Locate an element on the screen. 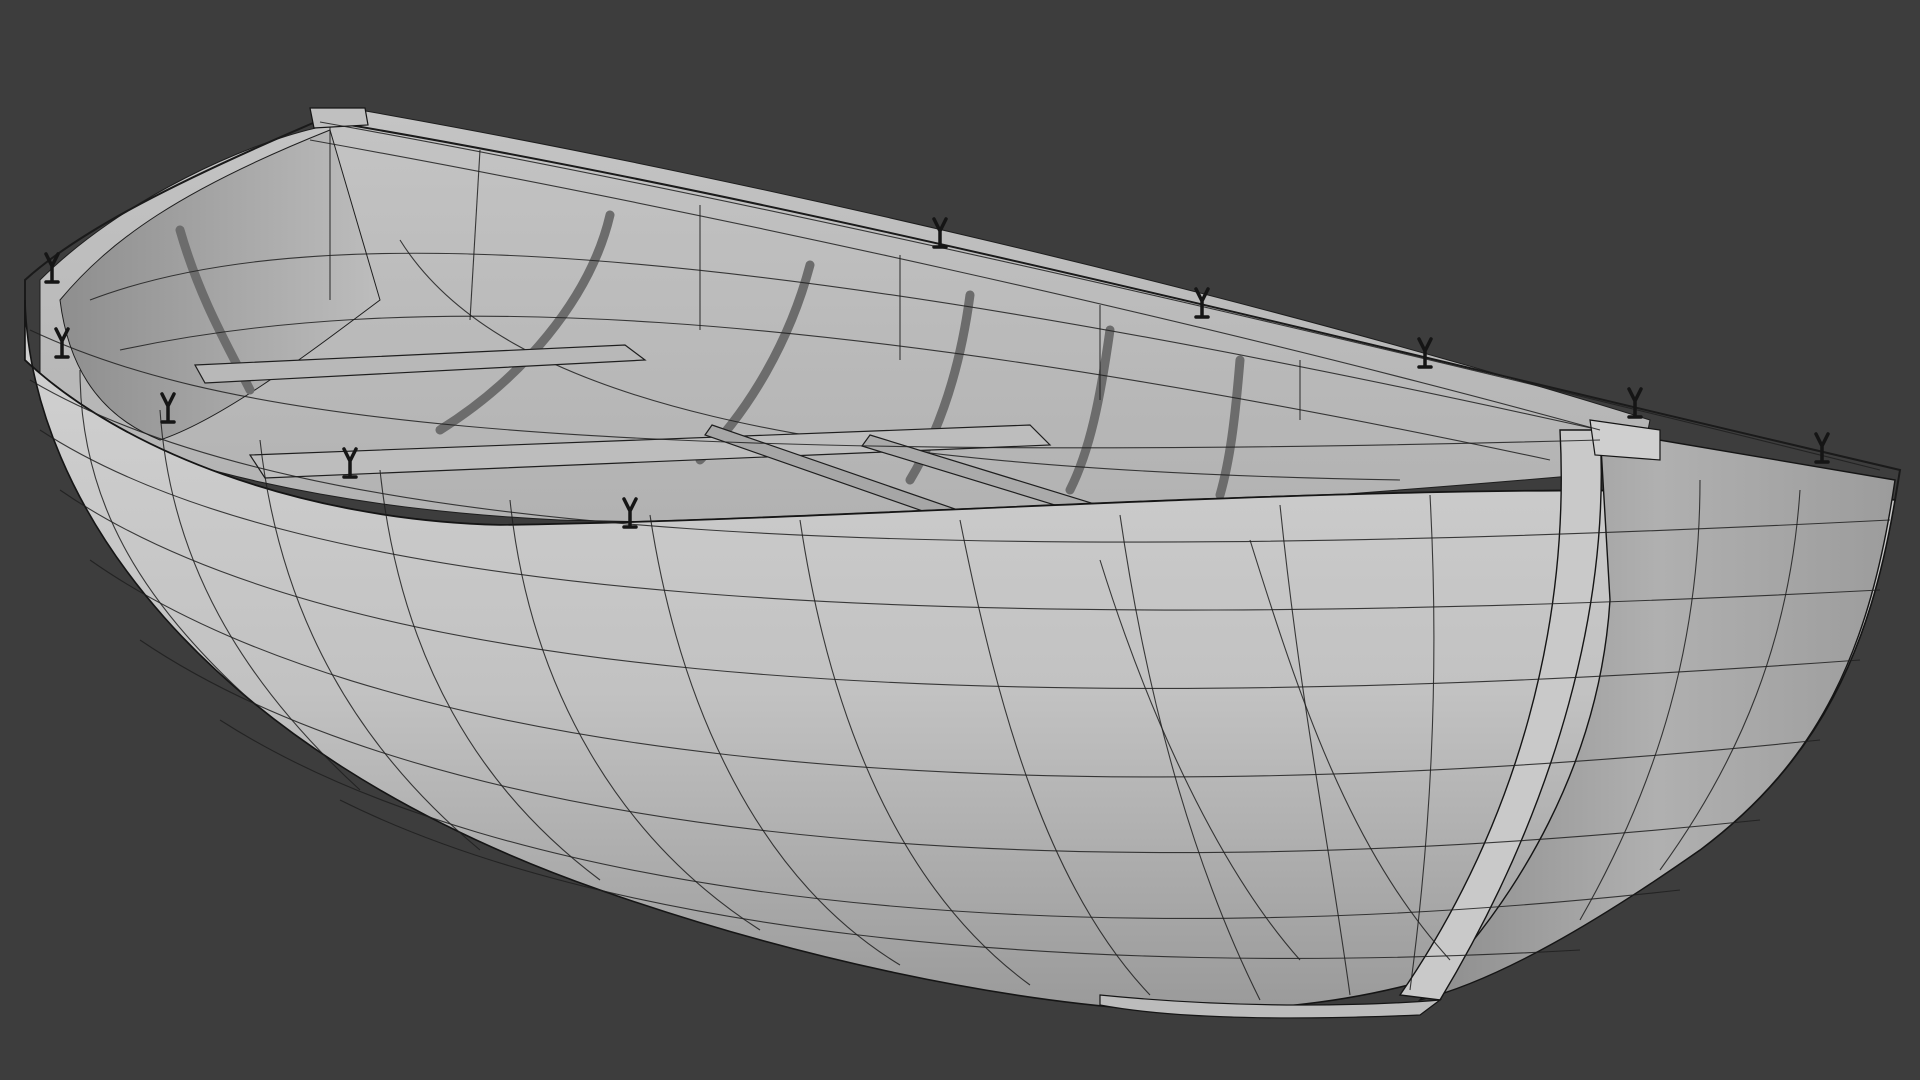 Image resolution: width=1920 pixels, height=1080 pixels. transom is located at coordinates (1625, 440).